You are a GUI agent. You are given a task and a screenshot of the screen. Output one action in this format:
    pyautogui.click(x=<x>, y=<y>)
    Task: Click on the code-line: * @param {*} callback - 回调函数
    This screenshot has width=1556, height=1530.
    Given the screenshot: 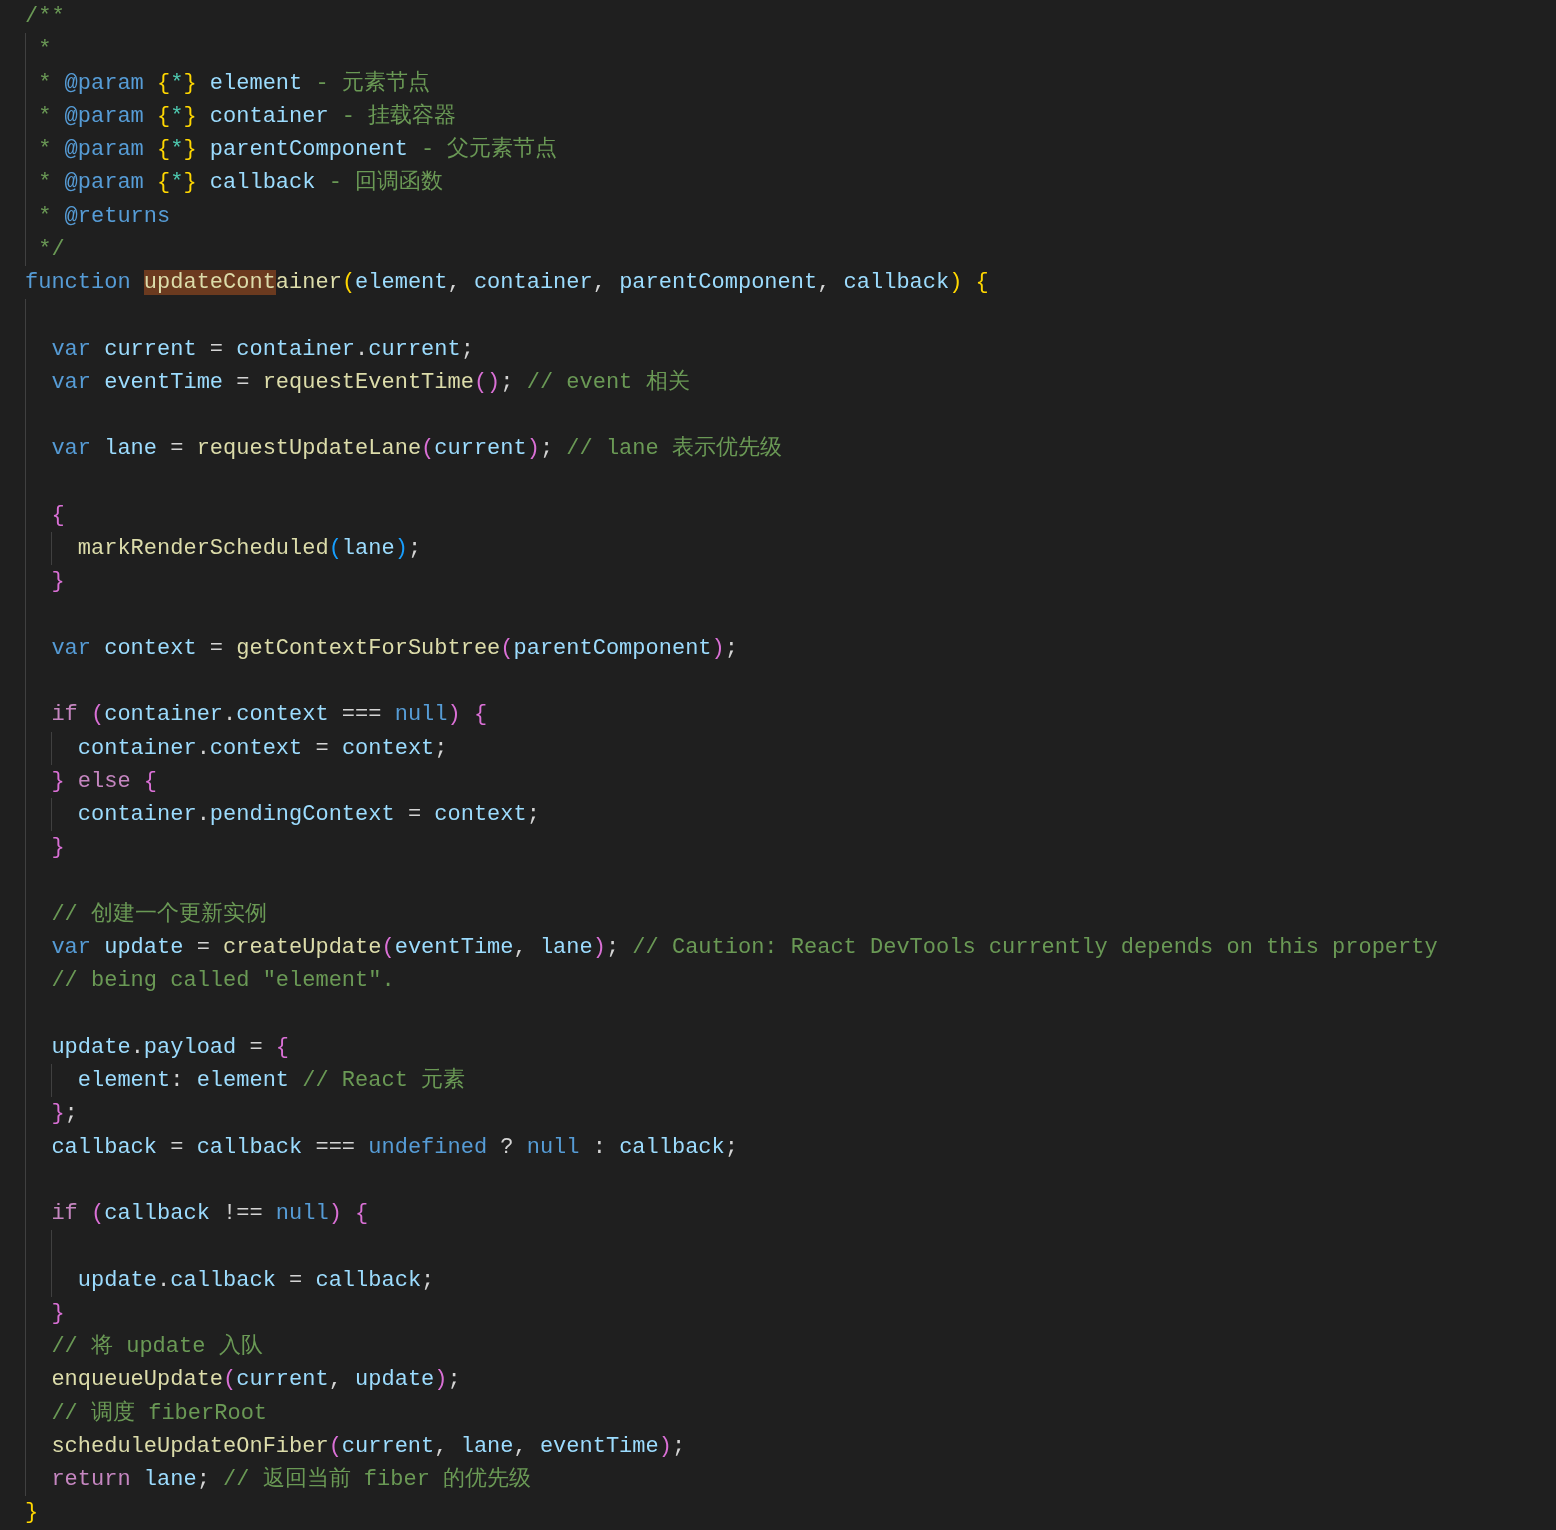 What is the action you would take?
    pyautogui.click(x=240, y=183)
    